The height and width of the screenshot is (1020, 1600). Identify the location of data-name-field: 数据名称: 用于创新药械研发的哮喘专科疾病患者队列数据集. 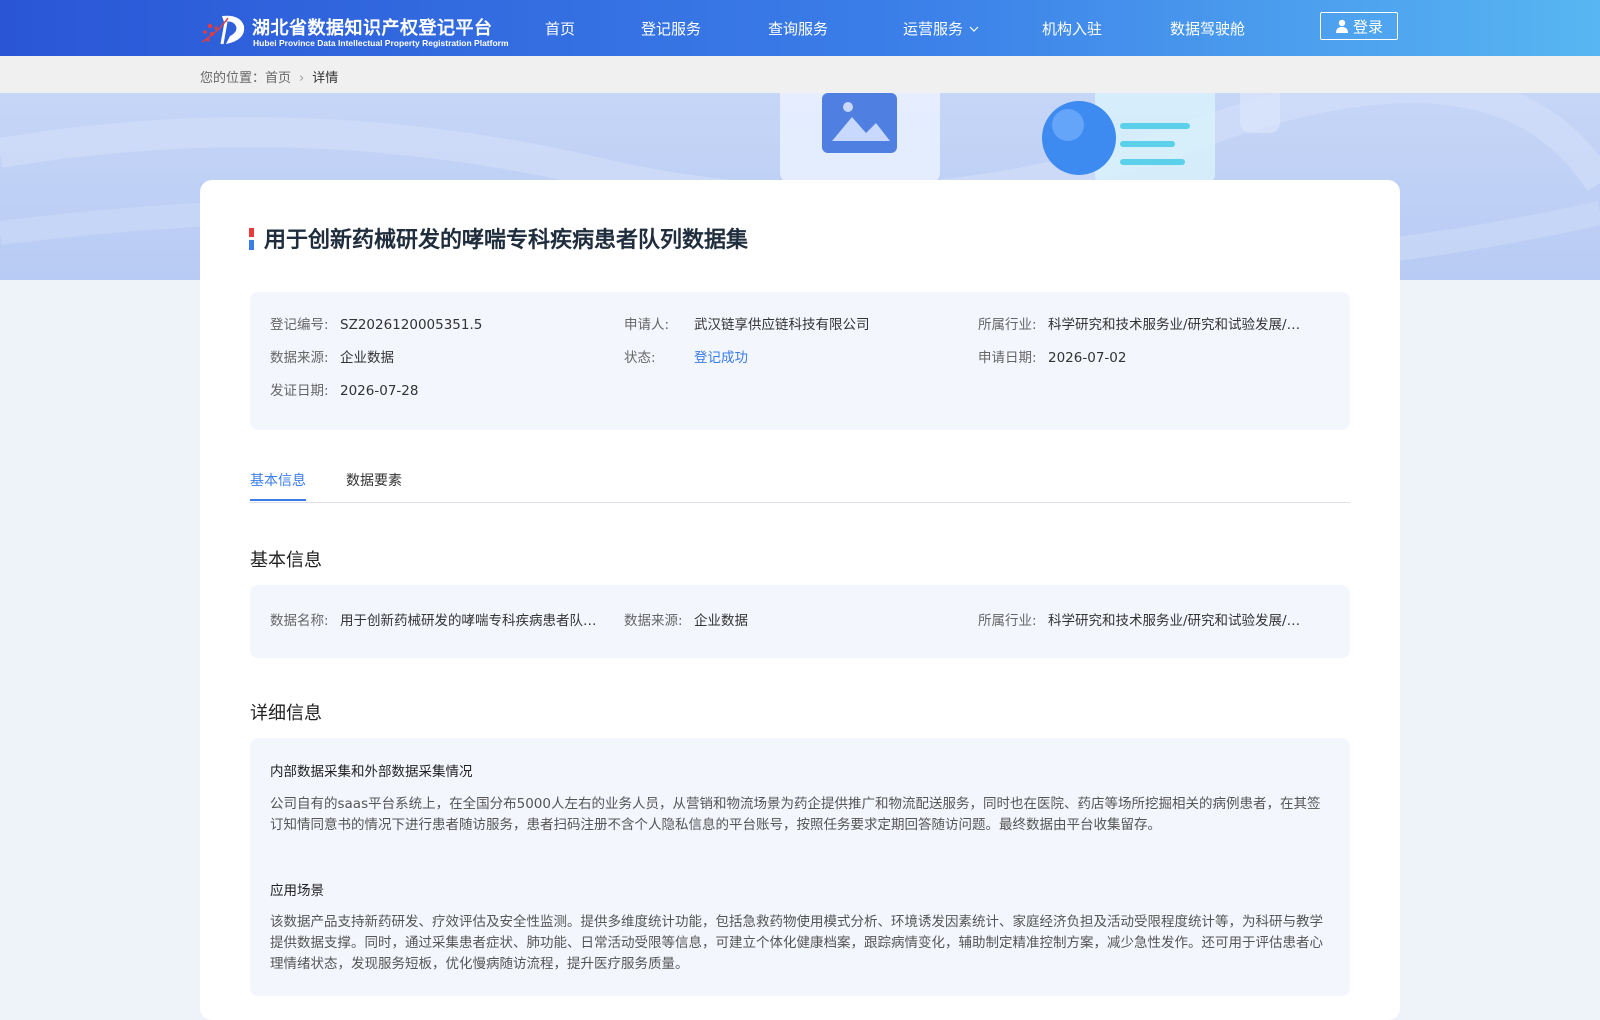
(436, 619).